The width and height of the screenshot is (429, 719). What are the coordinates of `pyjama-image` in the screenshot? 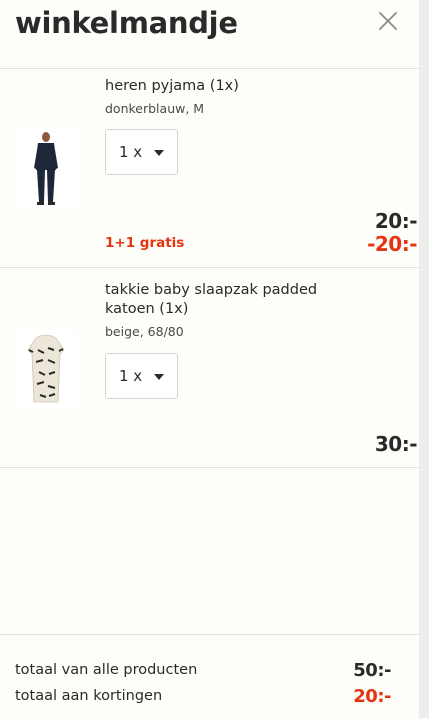 It's located at (46, 168).